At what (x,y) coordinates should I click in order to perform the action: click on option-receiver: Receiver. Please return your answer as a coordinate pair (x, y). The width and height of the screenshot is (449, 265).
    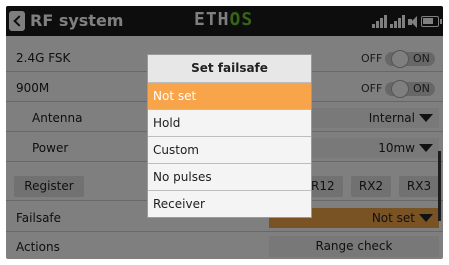
    Looking at the image, I should click on (229, 203).